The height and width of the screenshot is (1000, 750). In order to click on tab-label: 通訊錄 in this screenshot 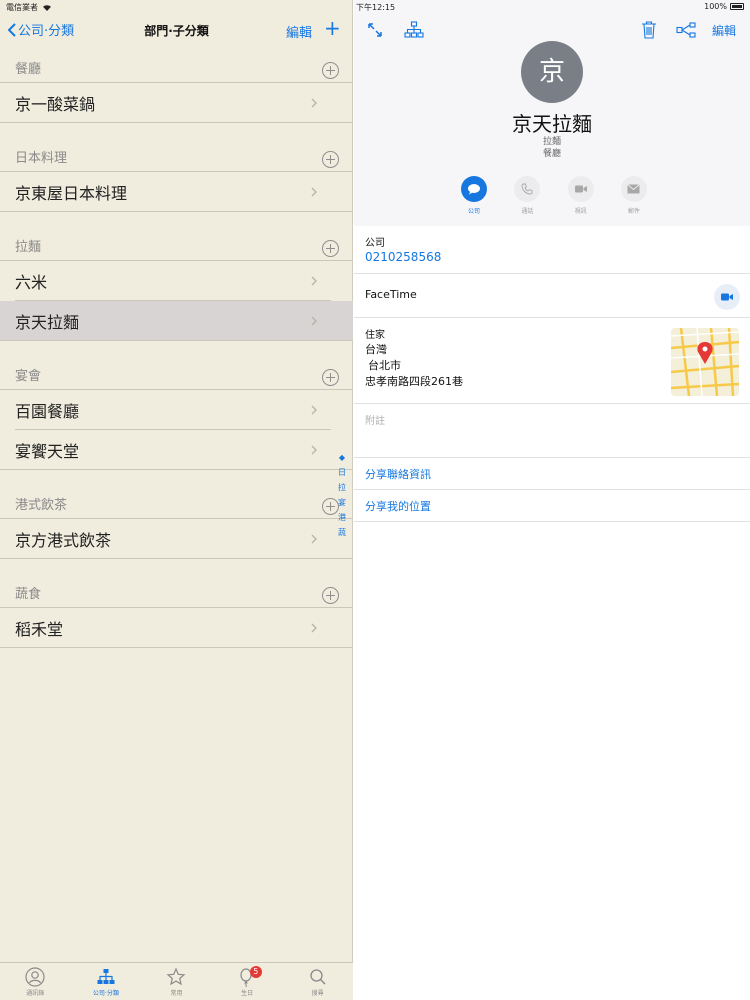, I will do `click(35, 993)`.